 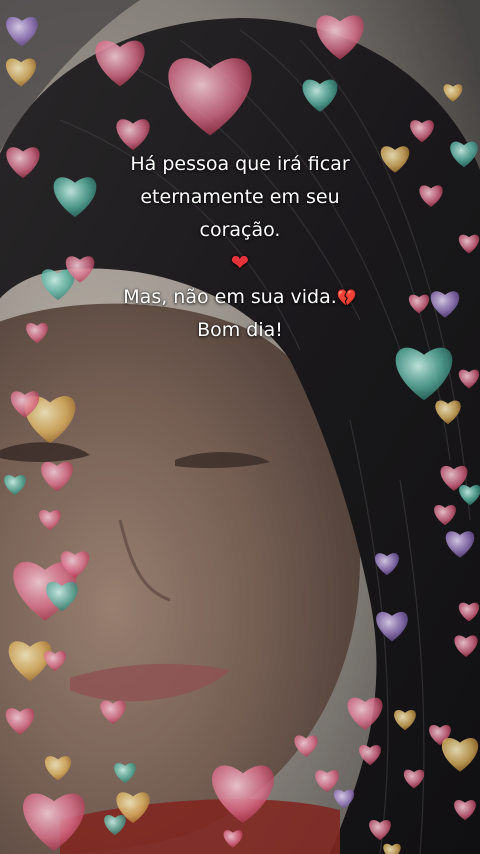 What do you see at coordinates (240, 230) in the screenshot?
I see `message-line-3: coração.` at bounding box center [240, 230].